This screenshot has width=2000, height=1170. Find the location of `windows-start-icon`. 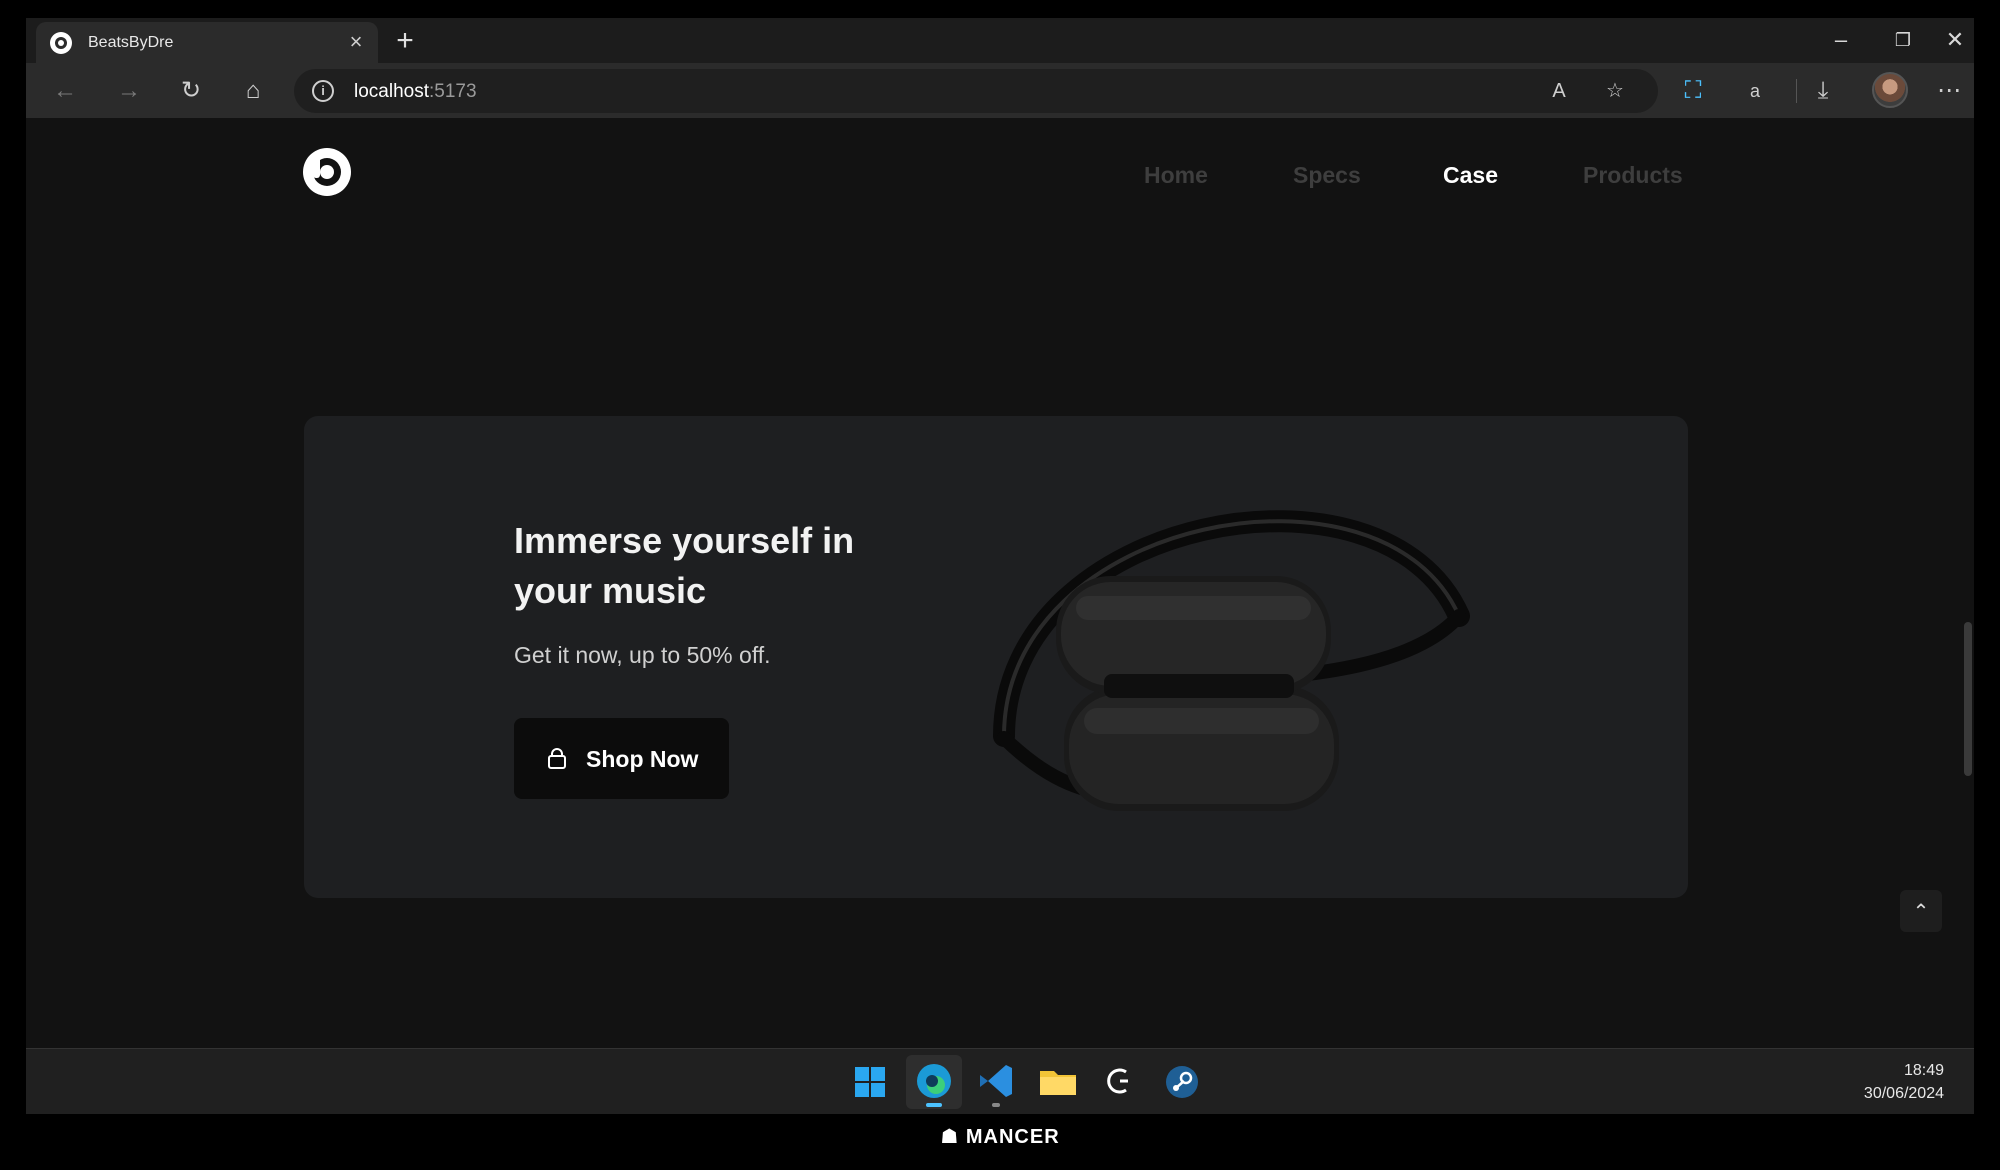

windows-start-icon is located at coordinates (870, 1082).